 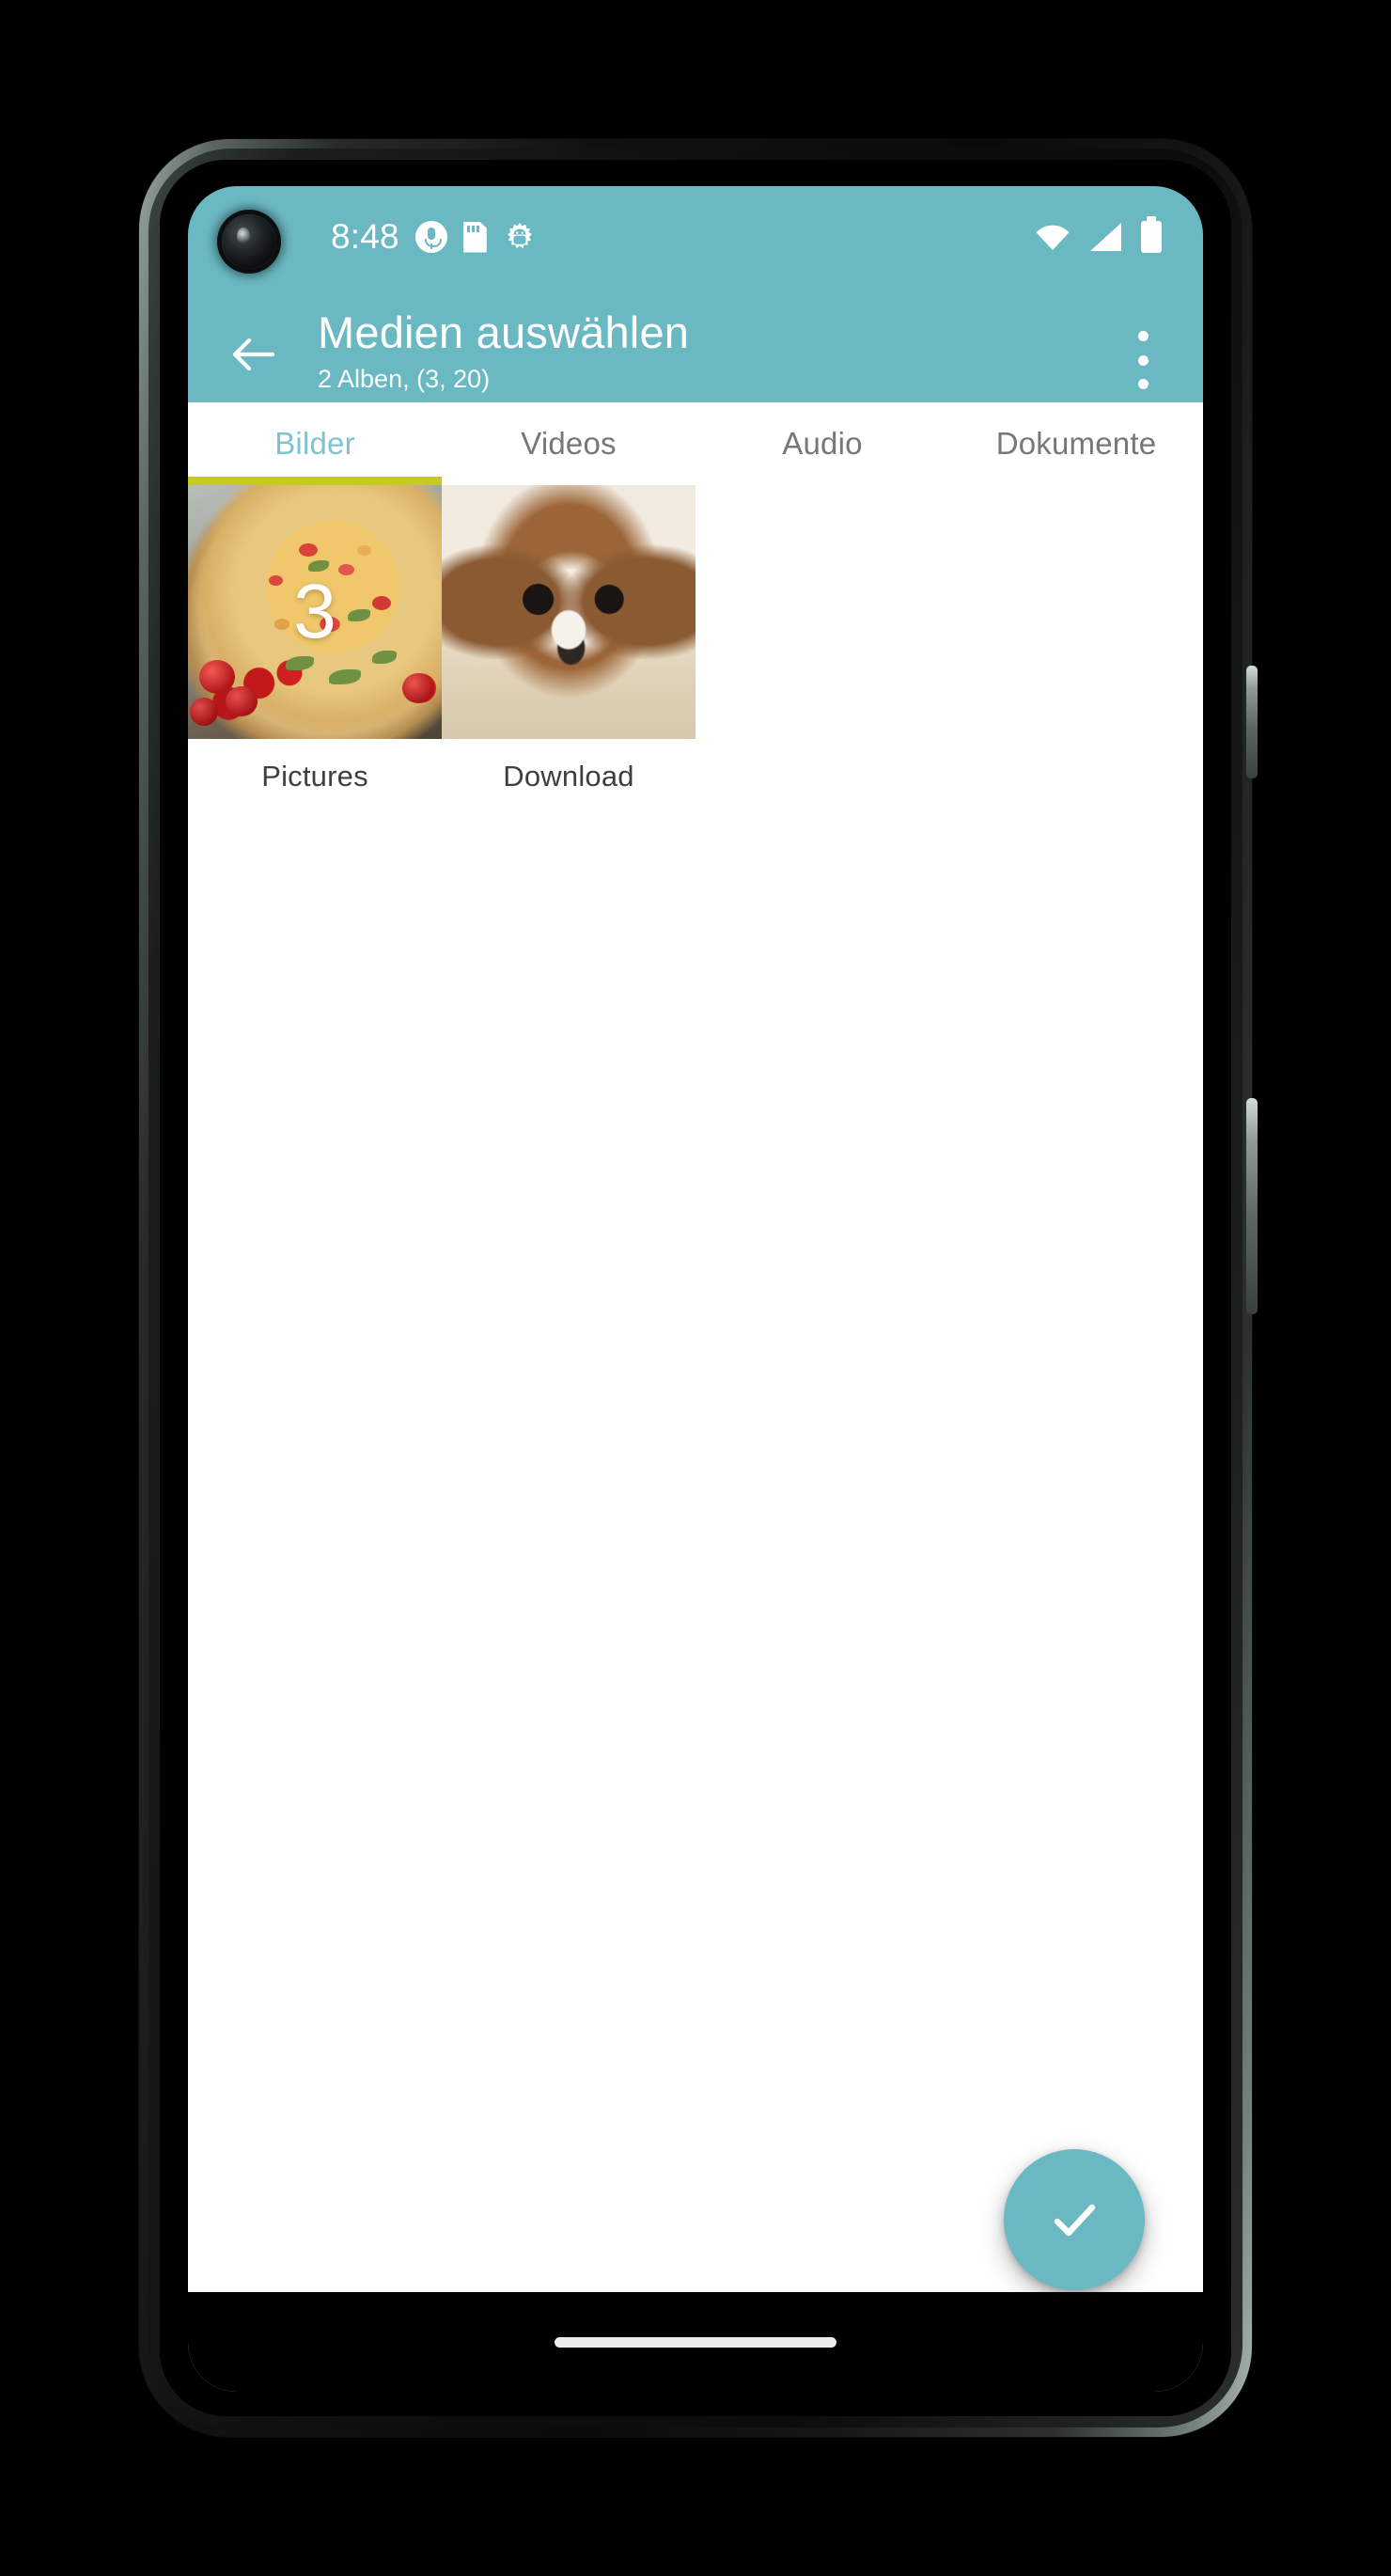 I want to click on tab-bar: Bilder Videos Audio Dokumente, so click(x=696, y=444).